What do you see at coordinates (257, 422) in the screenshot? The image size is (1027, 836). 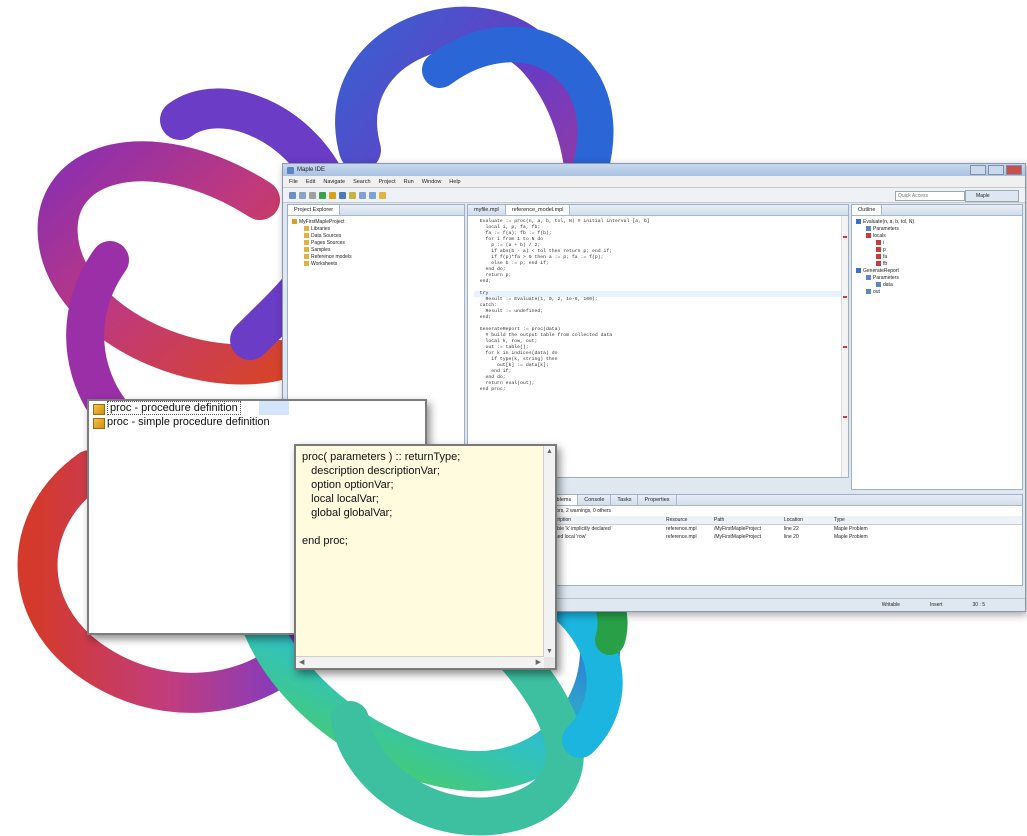 I see `assist-item-simple-proc: proc - simple procedure definition` at bounding box center [257, 422].